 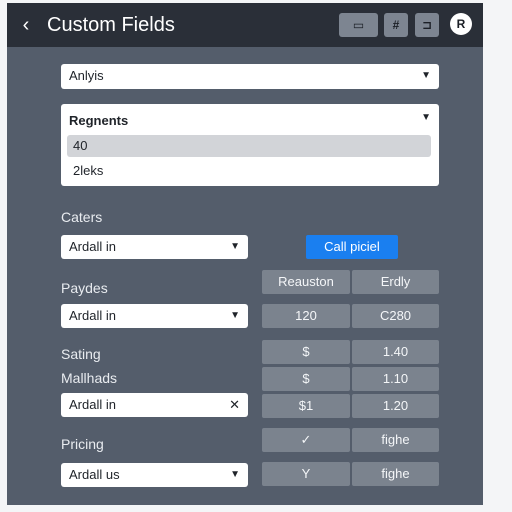 I want to click on paydes-select: Ardall in ▼, so click(x=154, y=316).